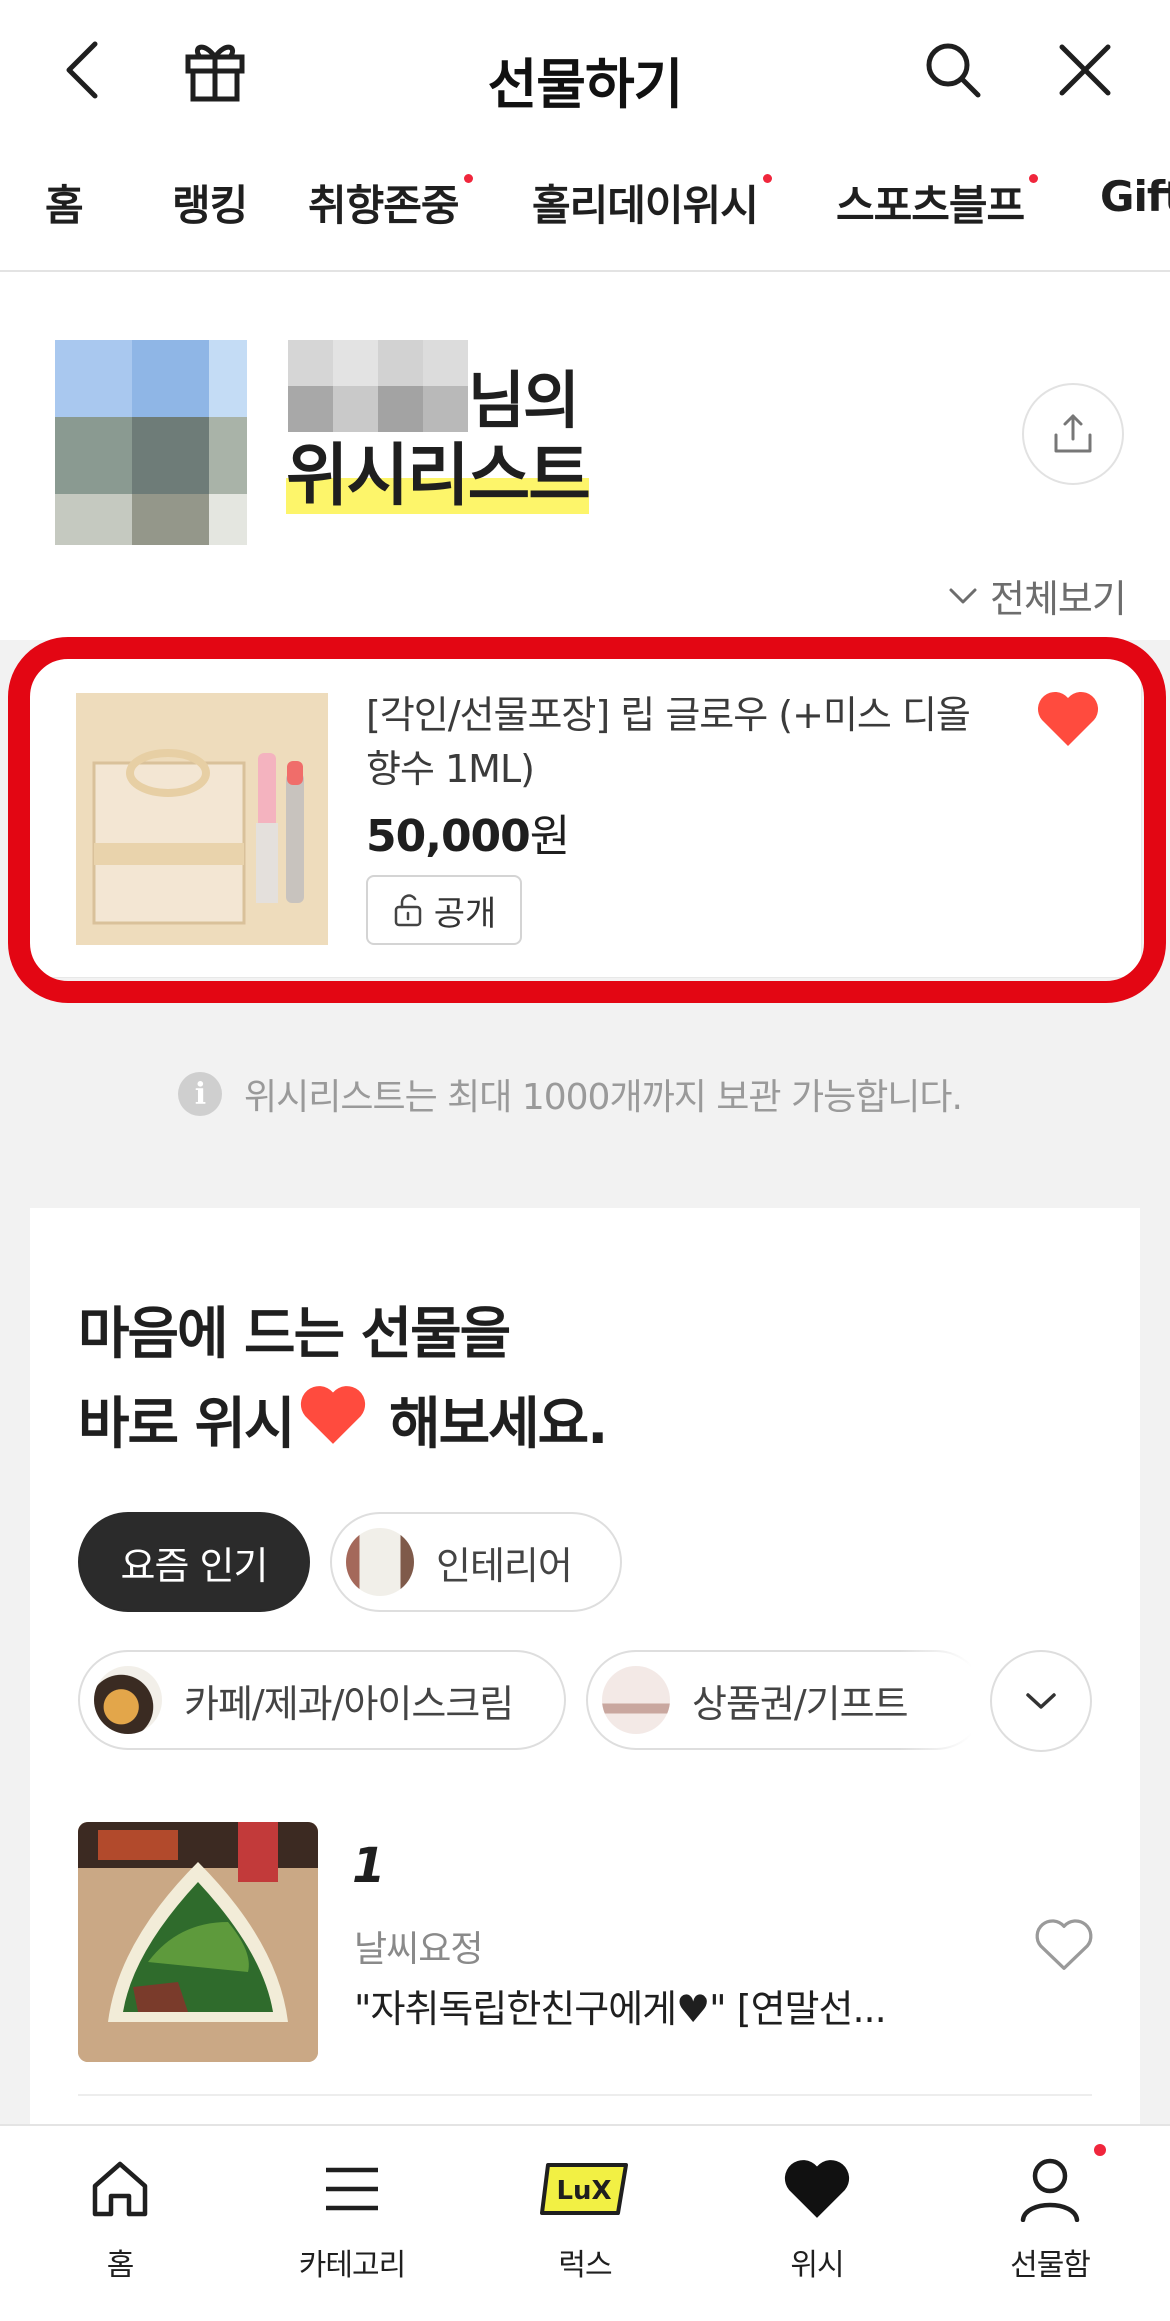  Describe the element at coordinates (937, 202) in the screenshot. I see `tab-sports-black-friday: 스포츠블프` at that location.